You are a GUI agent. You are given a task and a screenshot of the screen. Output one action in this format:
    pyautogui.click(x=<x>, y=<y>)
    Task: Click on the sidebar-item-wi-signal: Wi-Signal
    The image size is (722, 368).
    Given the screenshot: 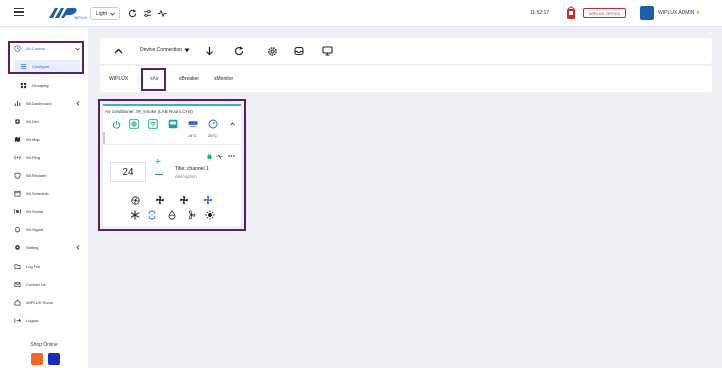 What is the action you would take?
    pyautogui.click(x=47, y=229)
    